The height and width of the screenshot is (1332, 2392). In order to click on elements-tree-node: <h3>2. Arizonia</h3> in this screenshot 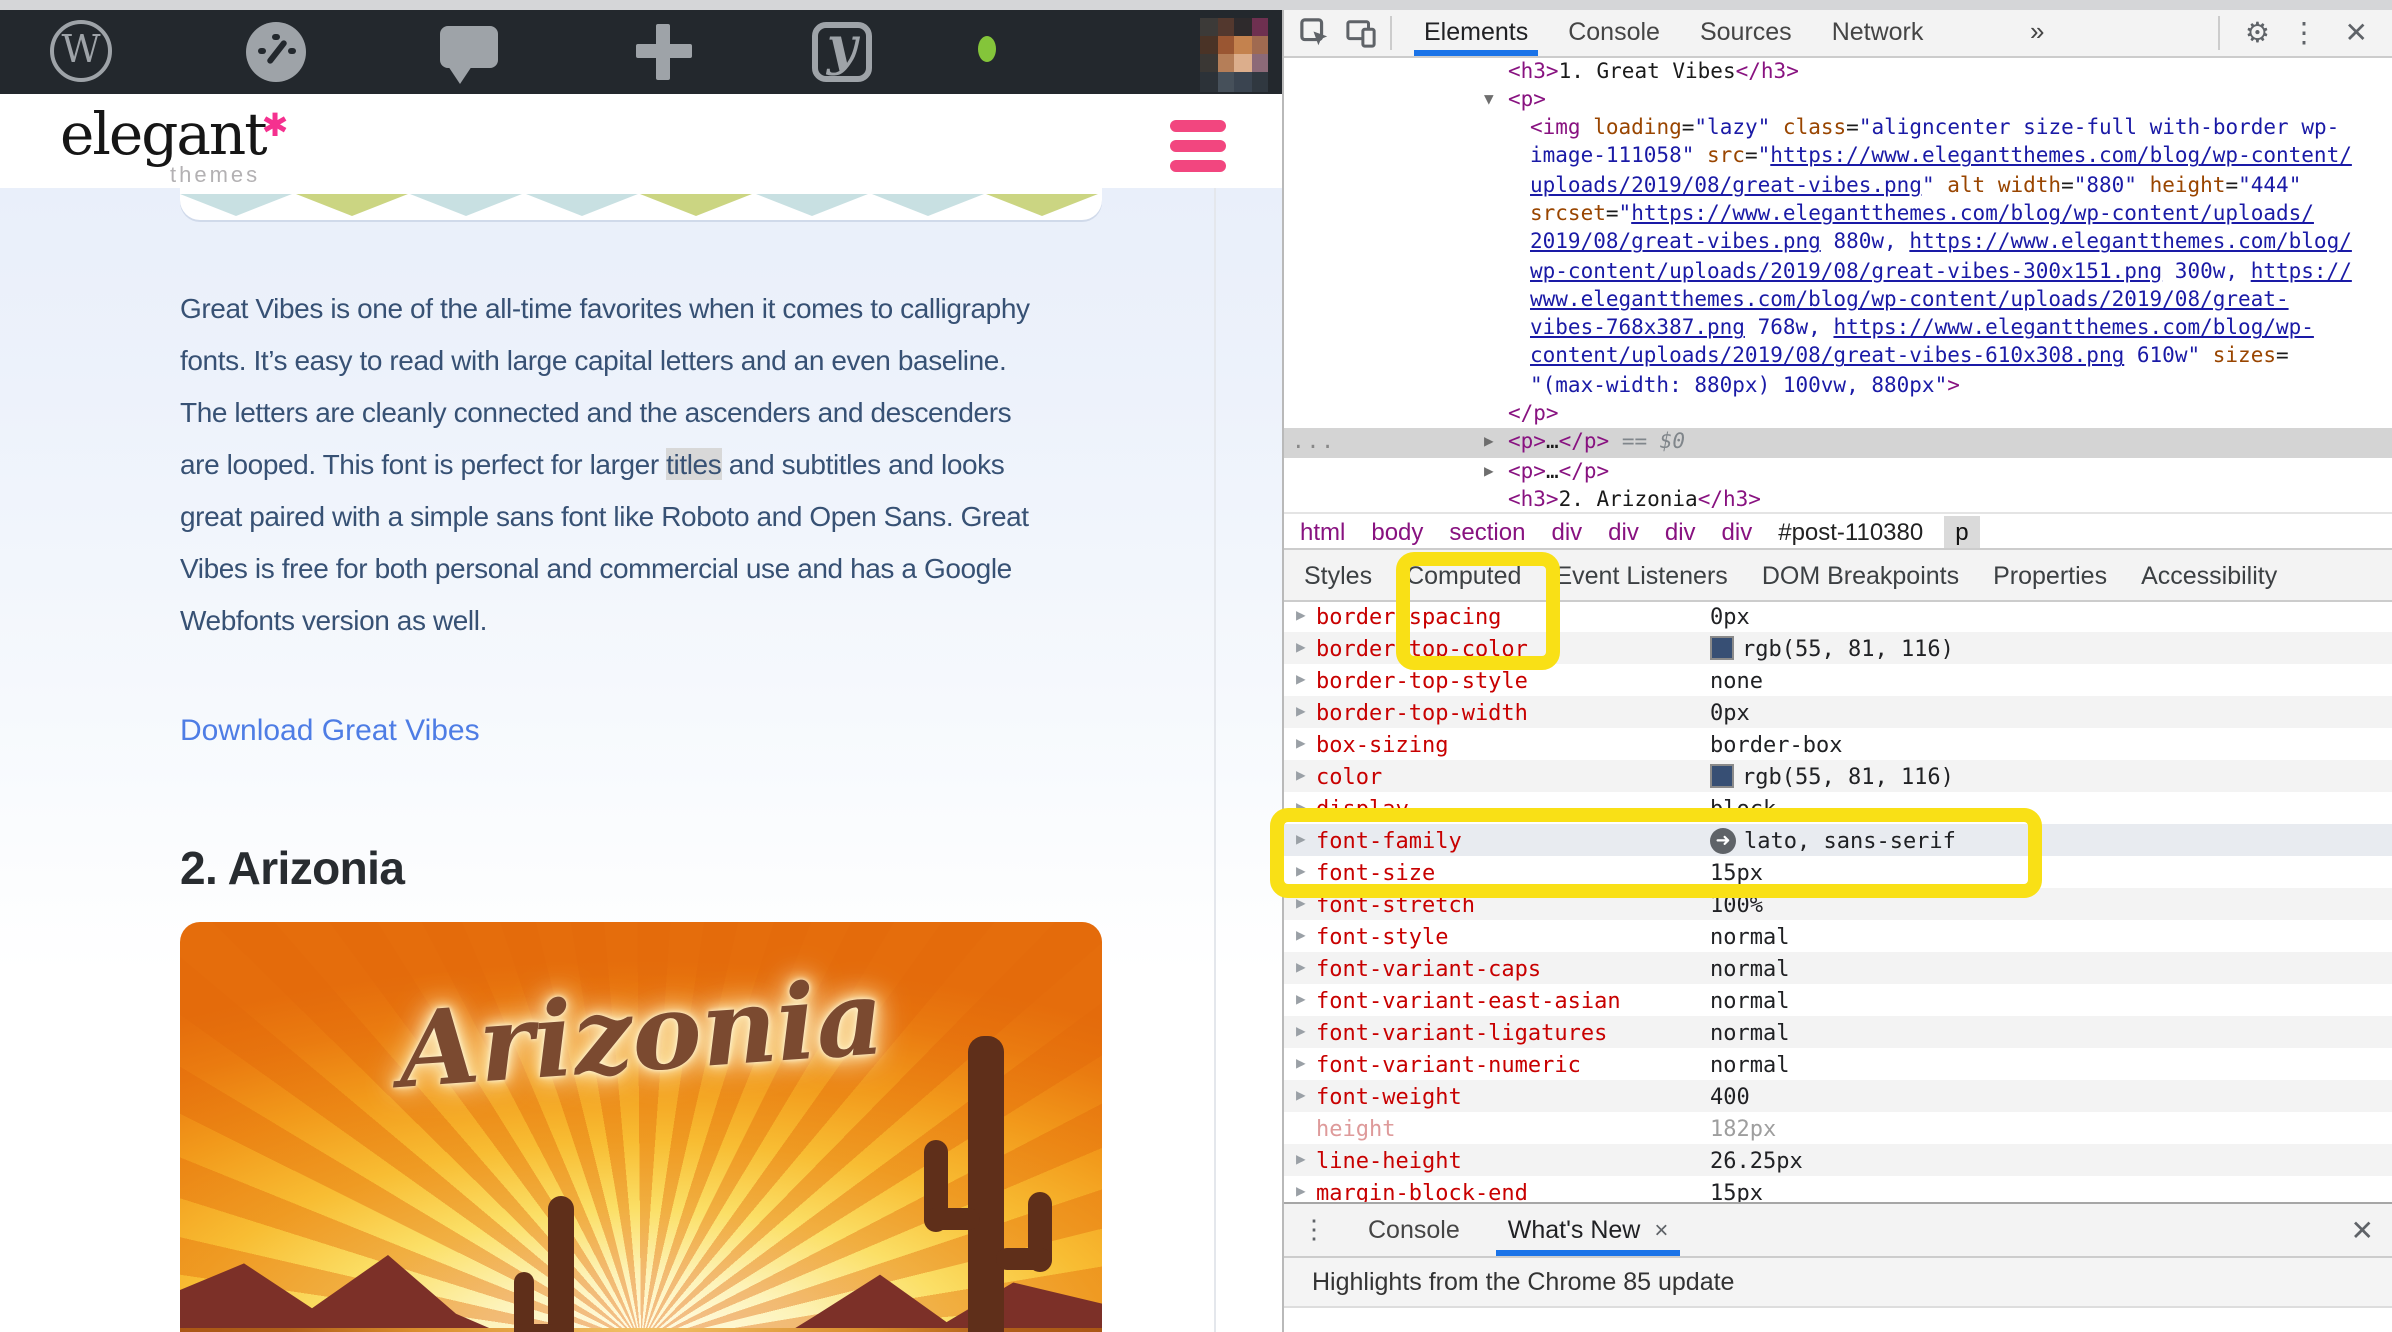, I will do `click(1838, 500)`.